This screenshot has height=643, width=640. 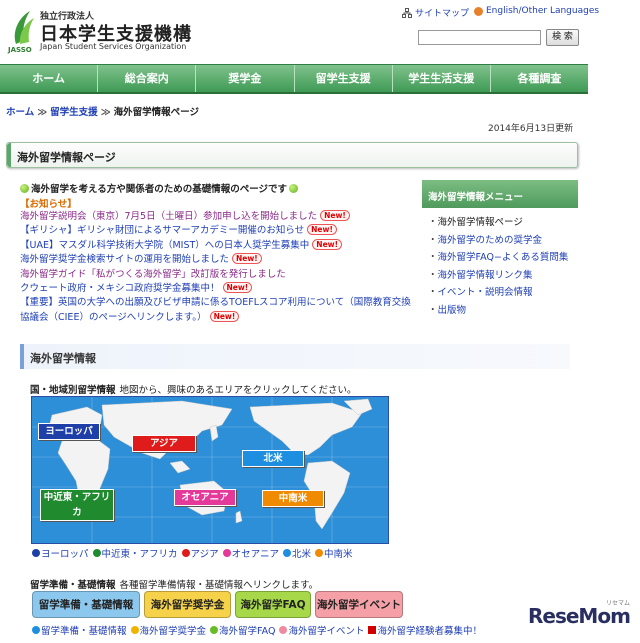 I want to click on region-link: 中近東・アフリカ, so click(x=135, y=553).